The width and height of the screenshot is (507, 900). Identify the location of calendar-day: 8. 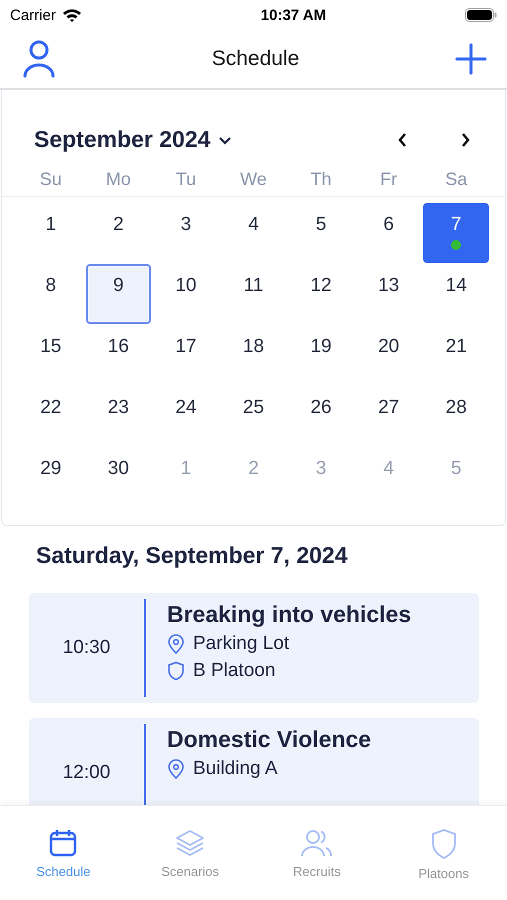
(51, 294).